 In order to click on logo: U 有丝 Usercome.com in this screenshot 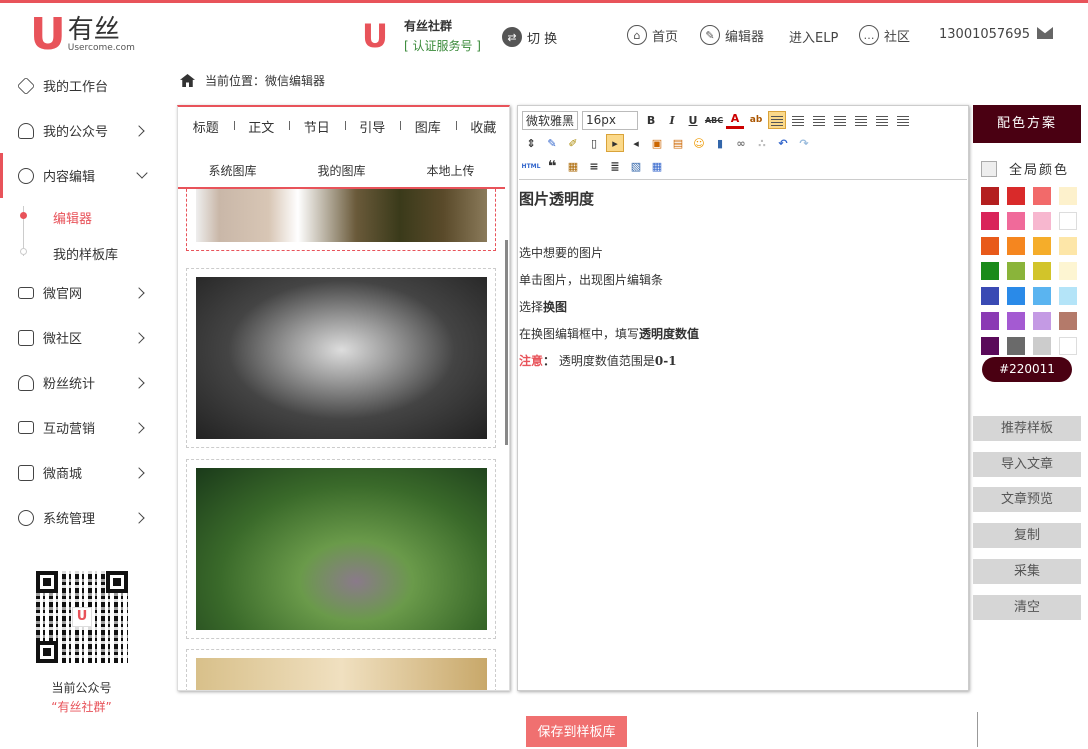, I will do `click(82, 35)`.